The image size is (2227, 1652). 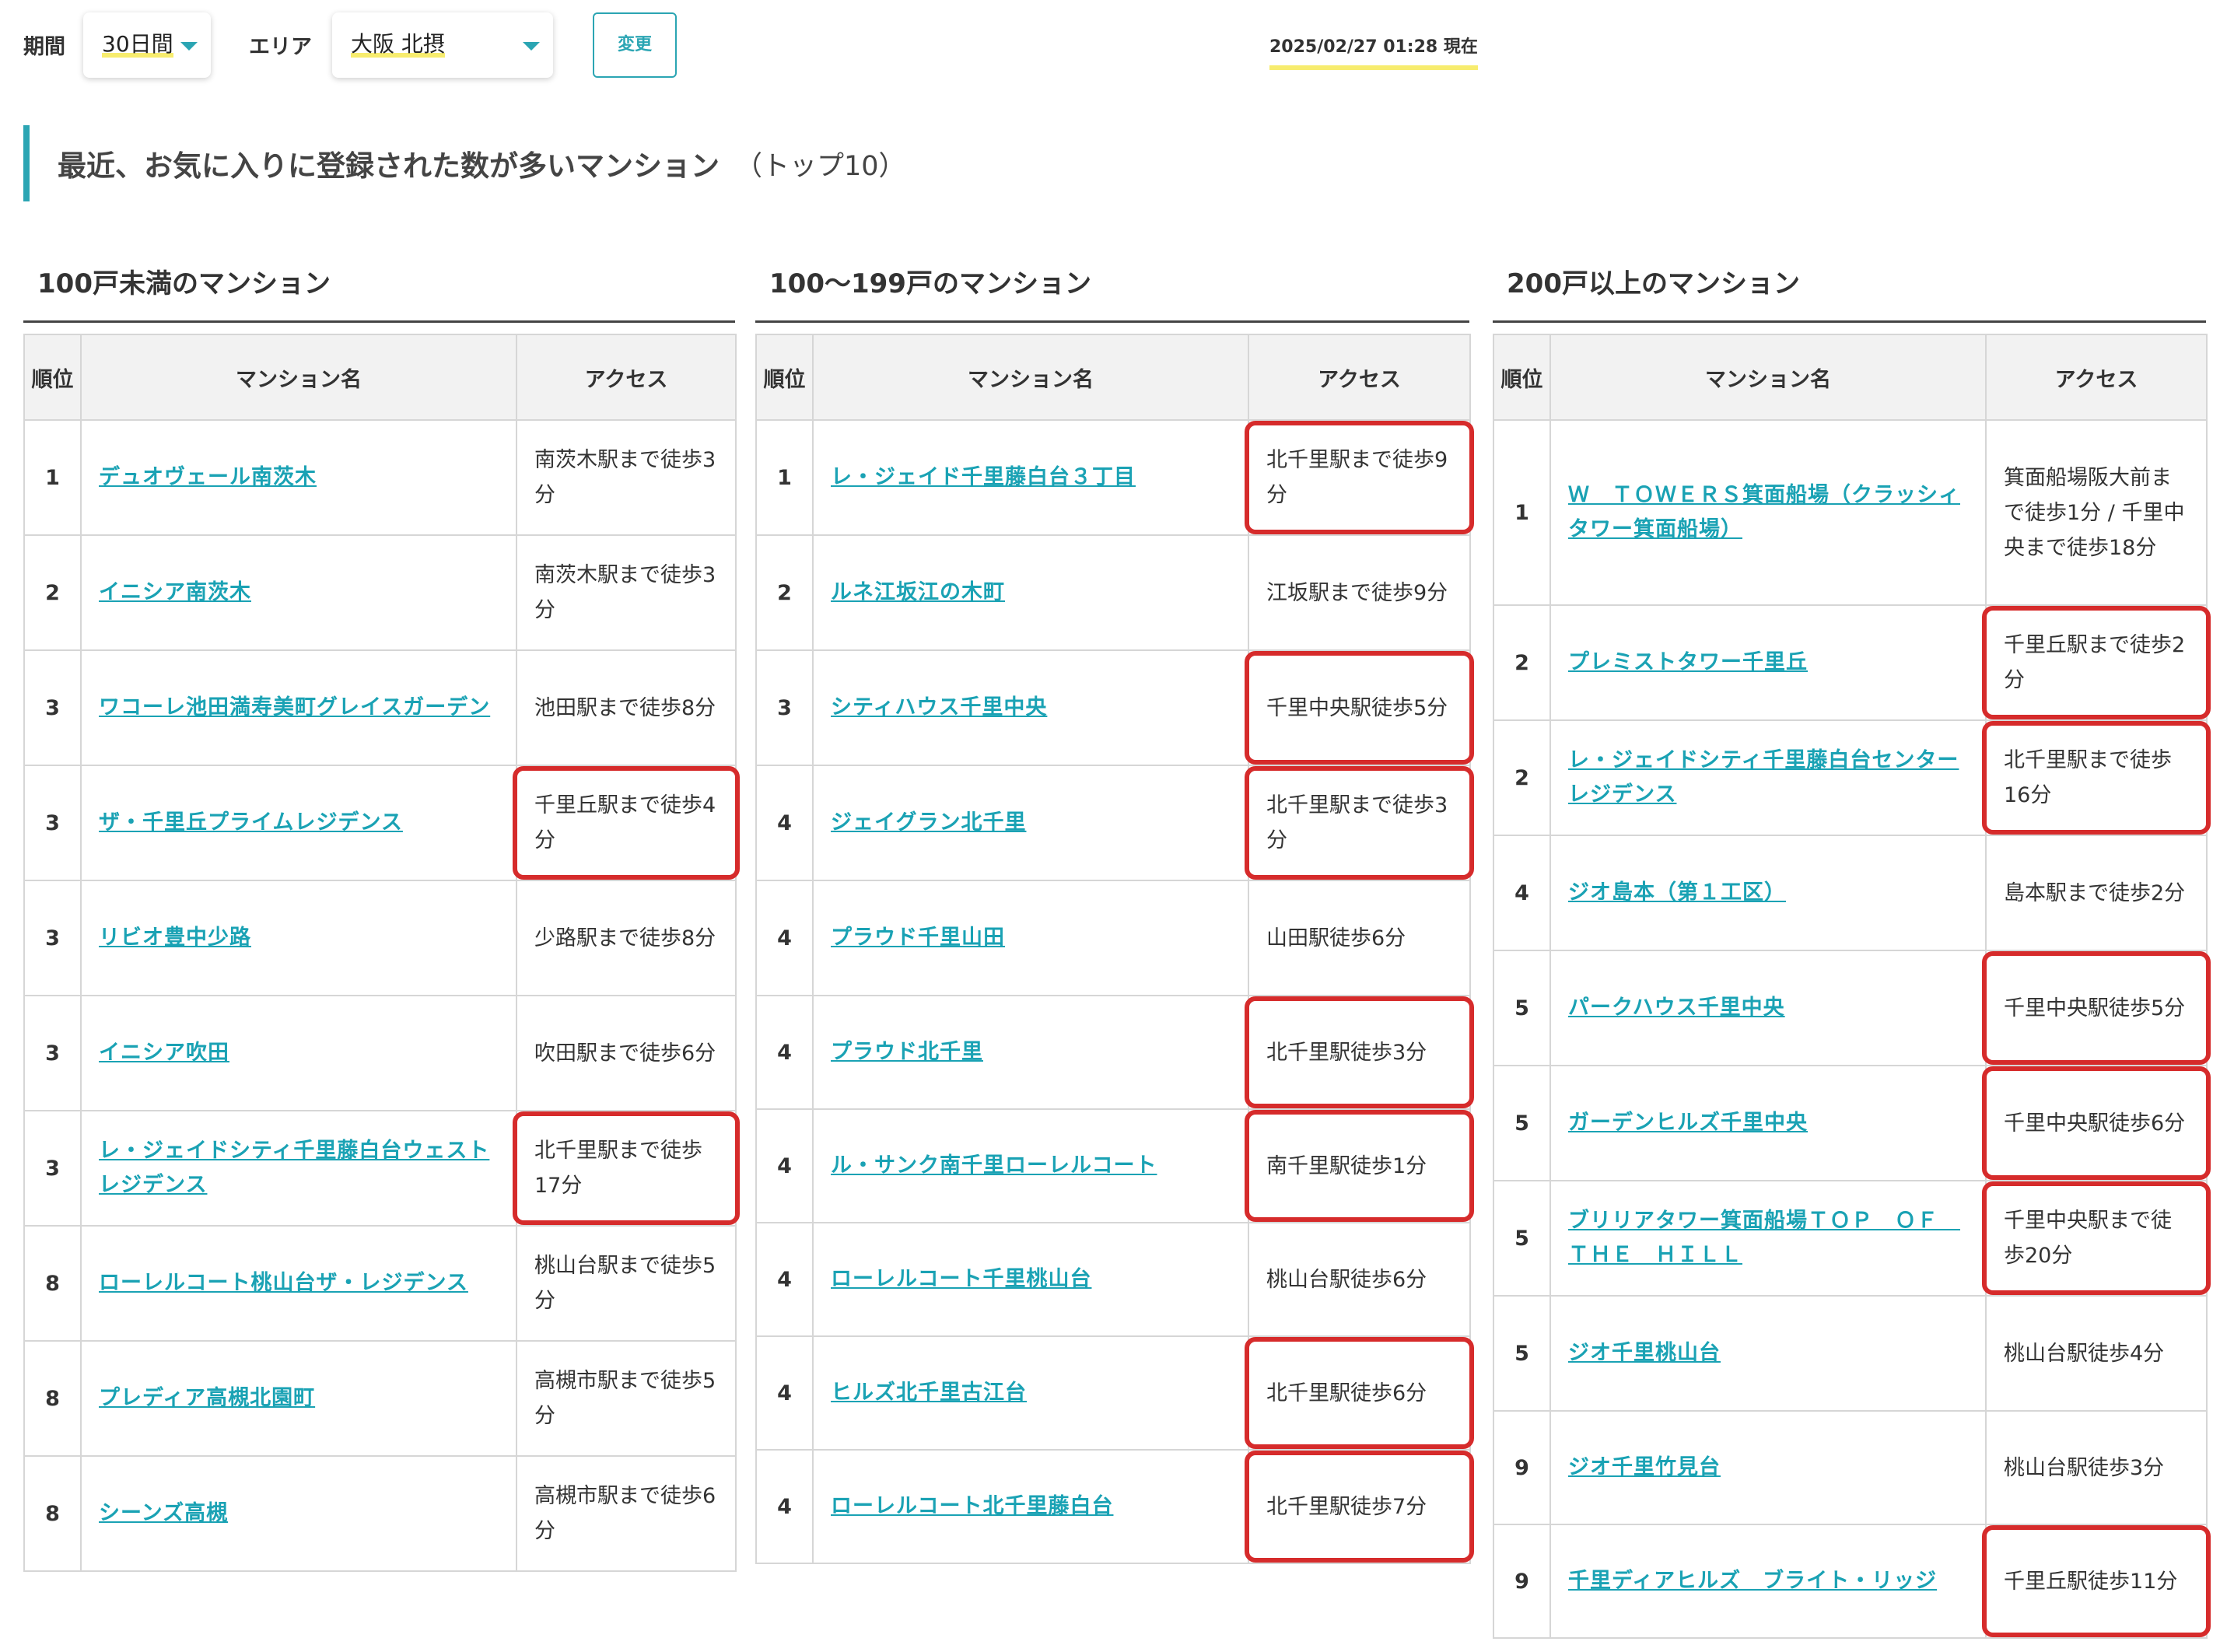 What do you see at coordinates (626, 1398) in the screenshot?
I see `access-cell: 高槻市駅まで徒歩5分` at bounding box center [626, 1398].